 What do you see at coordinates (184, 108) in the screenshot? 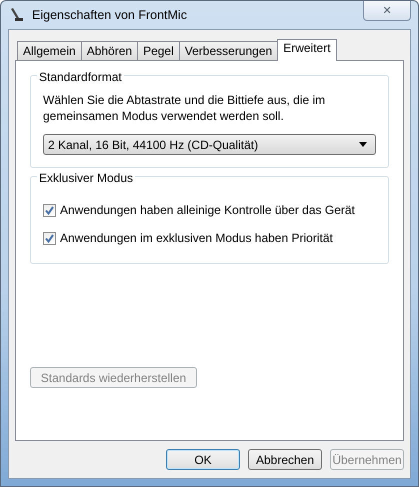
I see `description-text: Wählen Sie die Abtastrate und die Bittiefe aus, die im gemeinsamen Modus verwendet werden soll.` at bounding box center [184, 108].